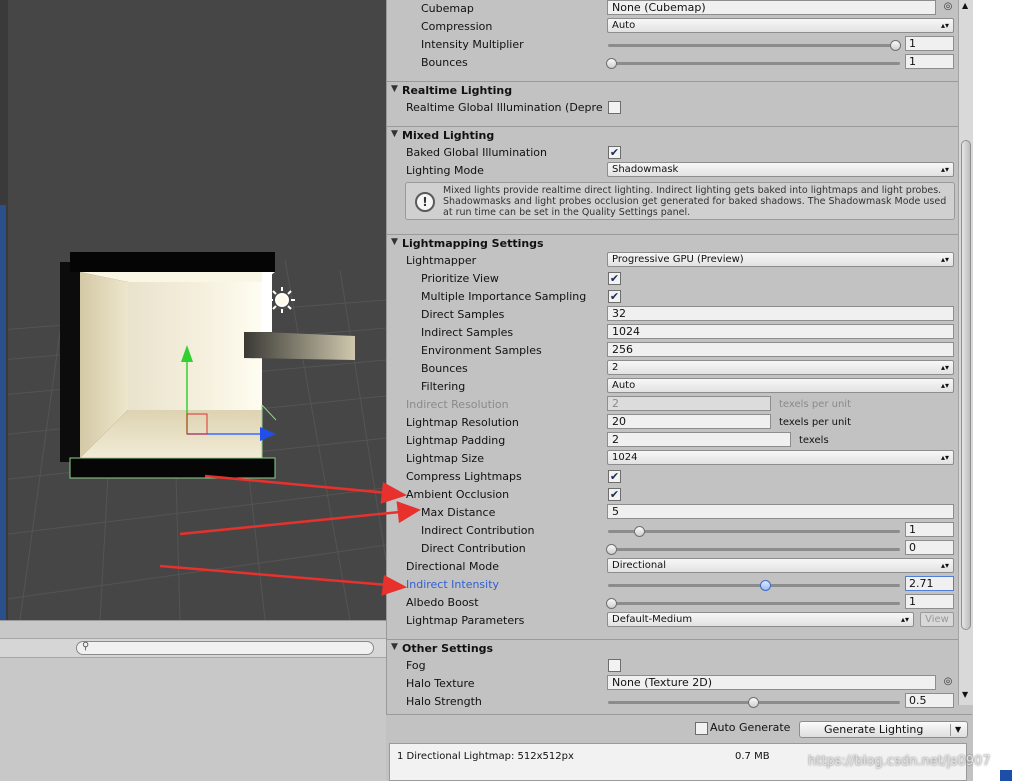 The image size is (1012, 781). Describe the element at coordinates (753, 702) in the screenshot. I see `halo-strength-knob` at that location.